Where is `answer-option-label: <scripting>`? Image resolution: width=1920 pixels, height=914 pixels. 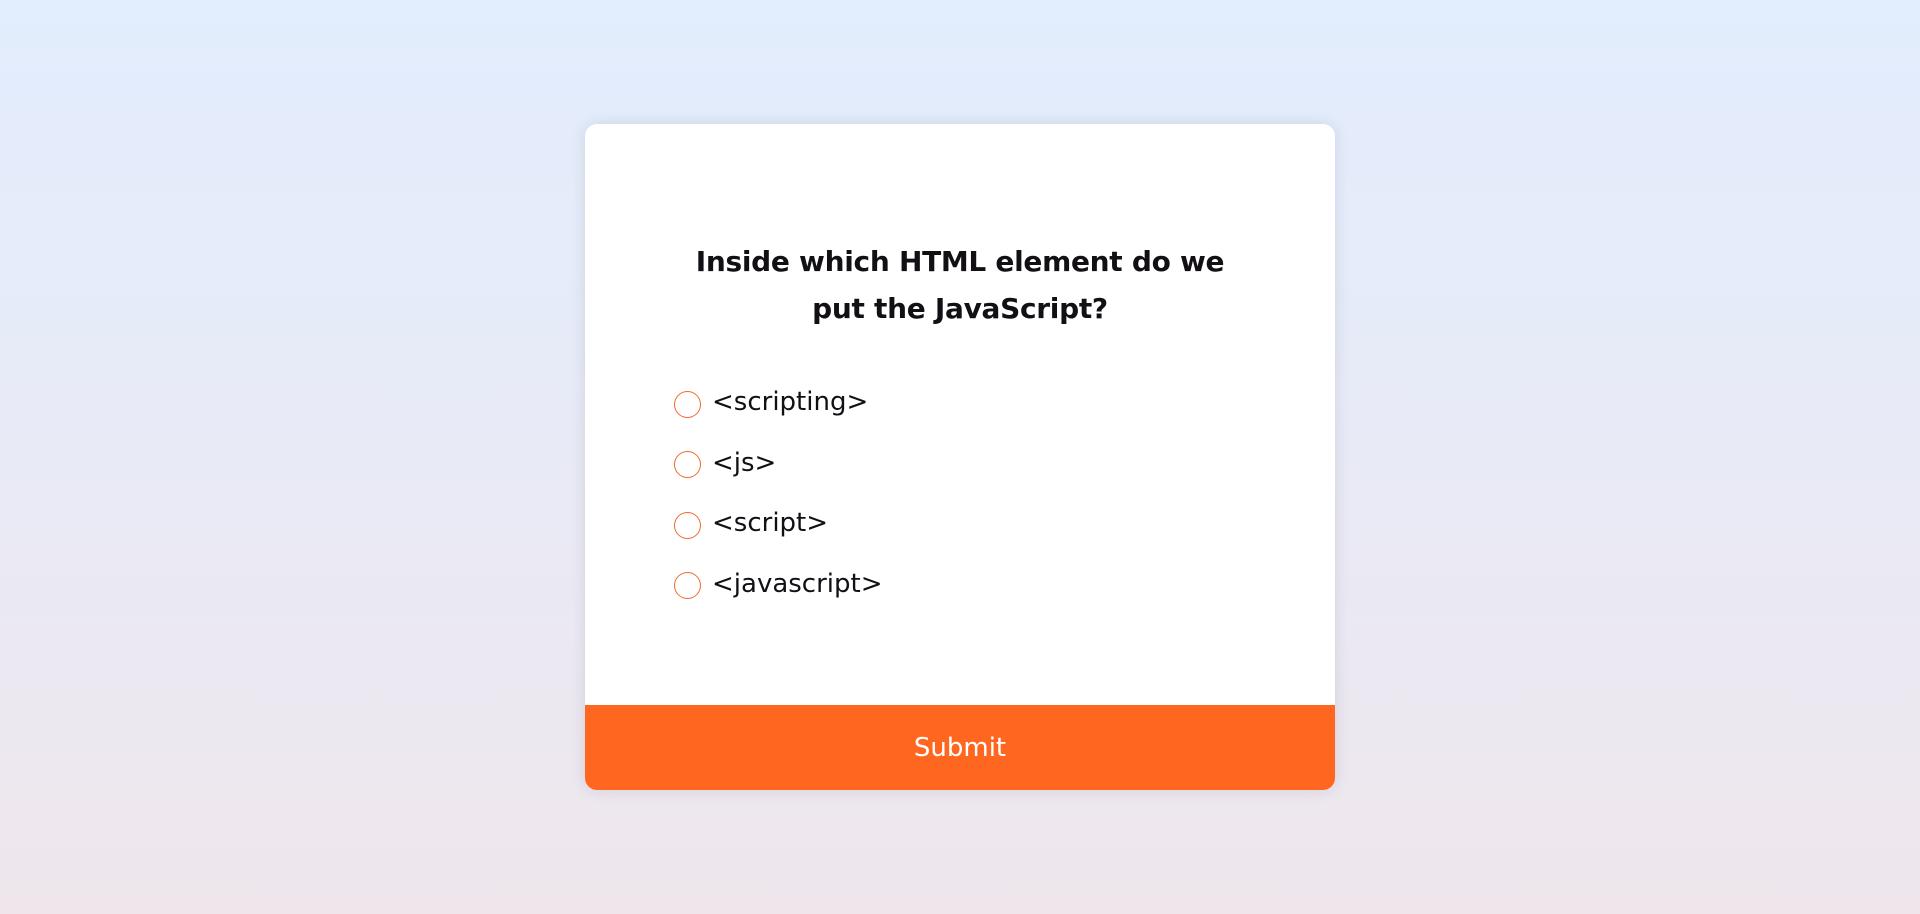
answer-option-label: <scripting> is located at coordinates (790, 402).